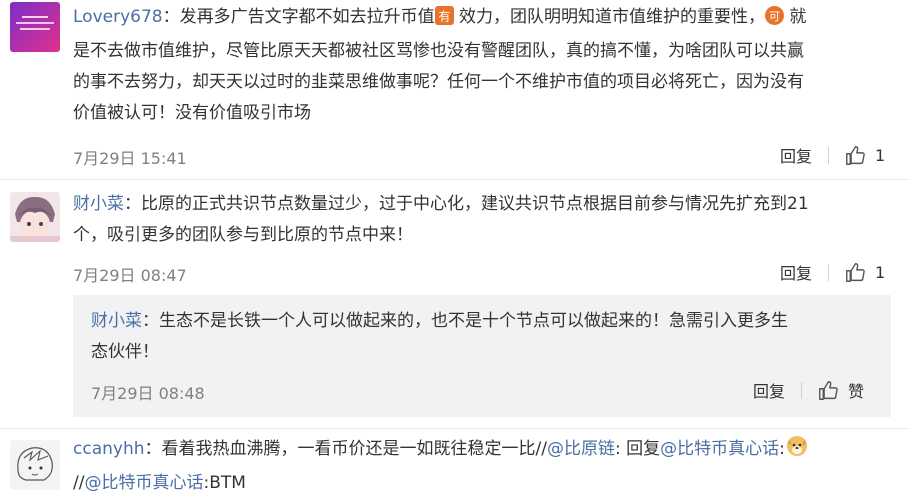  Describe the element at coordinates (795, 17) in the screenshot. I see `comment-text-part: 就` at that location.